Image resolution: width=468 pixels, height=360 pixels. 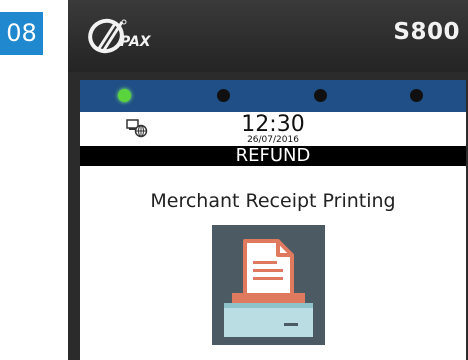 What do you see at coordinates (136, 42) in the screenshot?
I see `svg-text: PAX` at bounding box center [136, 42].